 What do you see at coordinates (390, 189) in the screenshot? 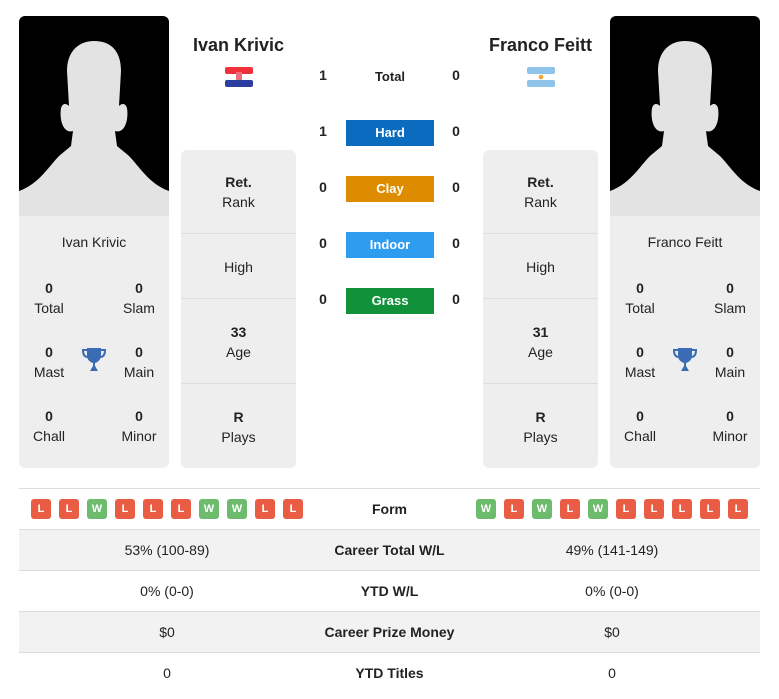
I see `surface-clay-badge: Clay` at bounding box center [390, 189].